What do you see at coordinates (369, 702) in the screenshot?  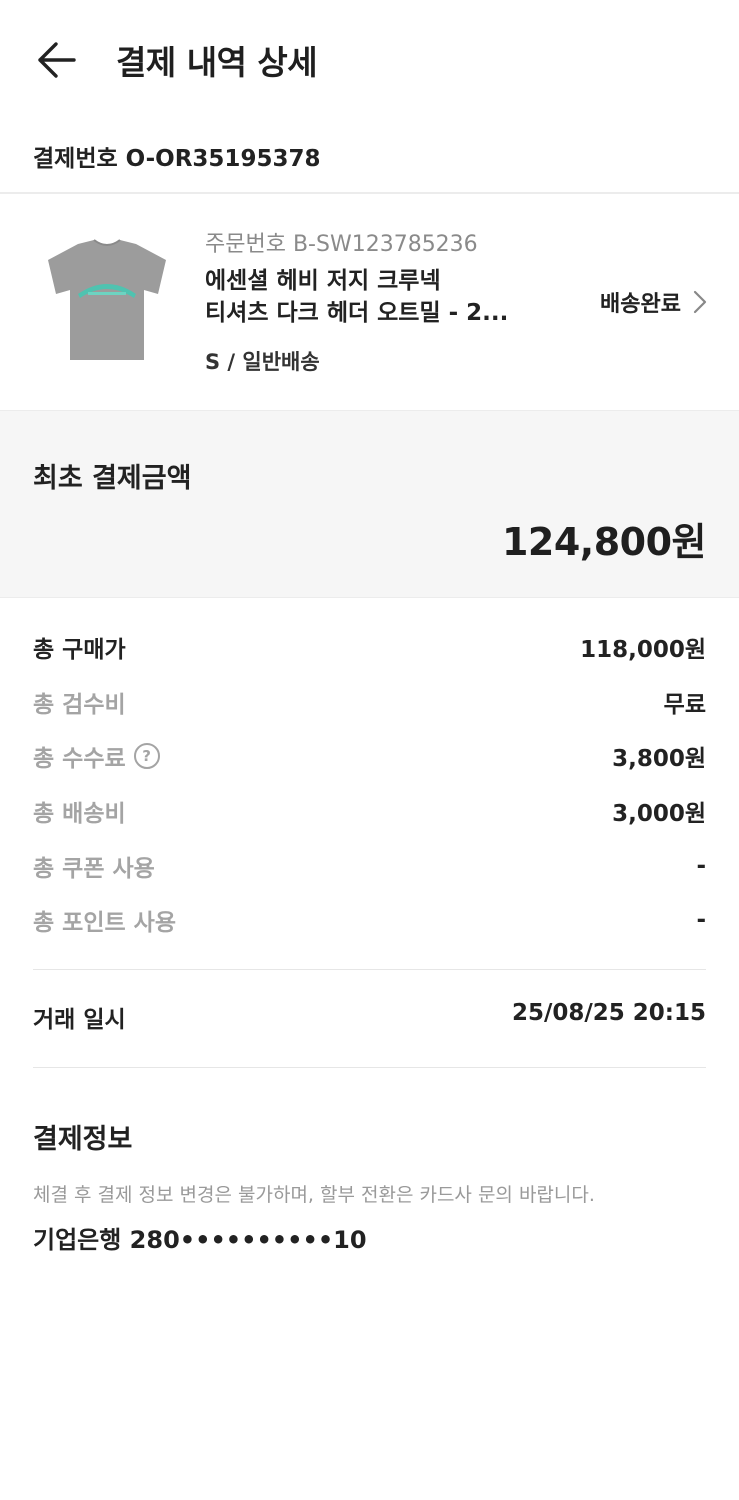 I see `breakdown-row-inspection: 총 검수비 무료` at bounding box center [369, 702].